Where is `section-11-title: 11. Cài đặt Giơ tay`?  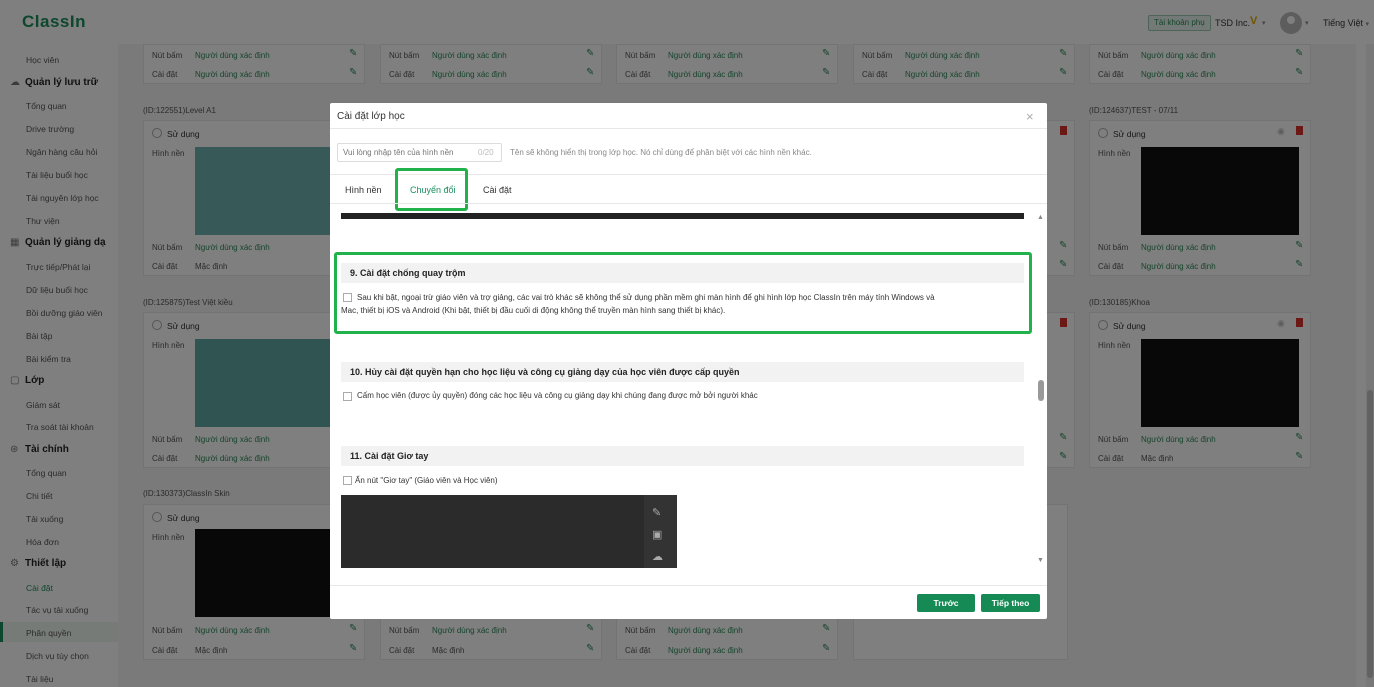
section-11-title: 11. Cài đặt Giơ tay is located at coordinates (682, 456).